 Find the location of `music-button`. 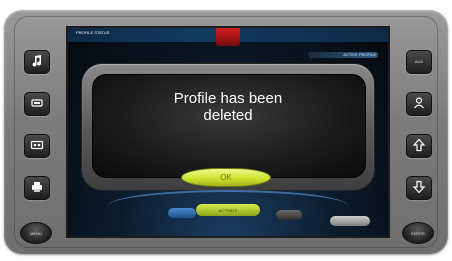

music-button is located at coordinates (37, 62).